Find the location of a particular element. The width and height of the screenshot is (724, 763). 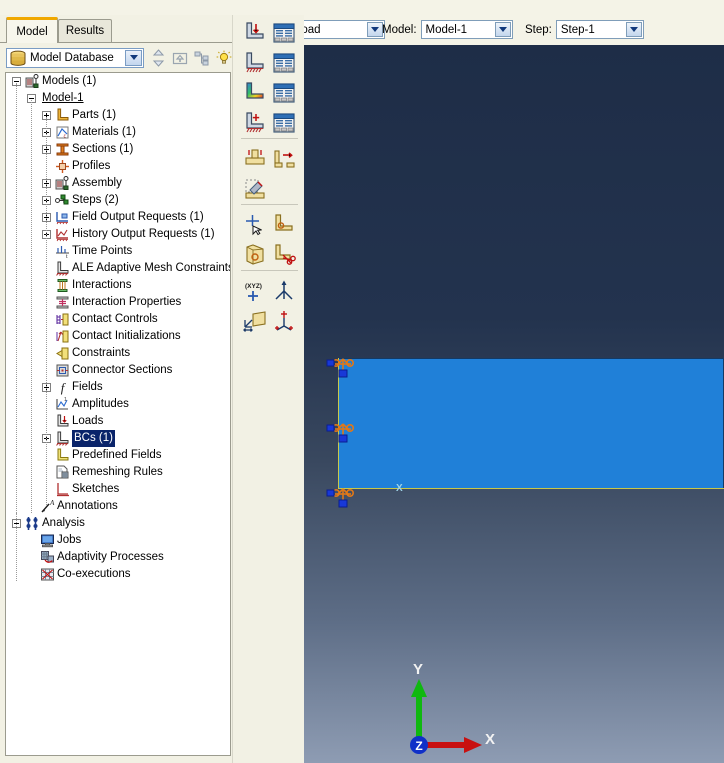

create-datum-plane-button is located at coordinates (256, 322).